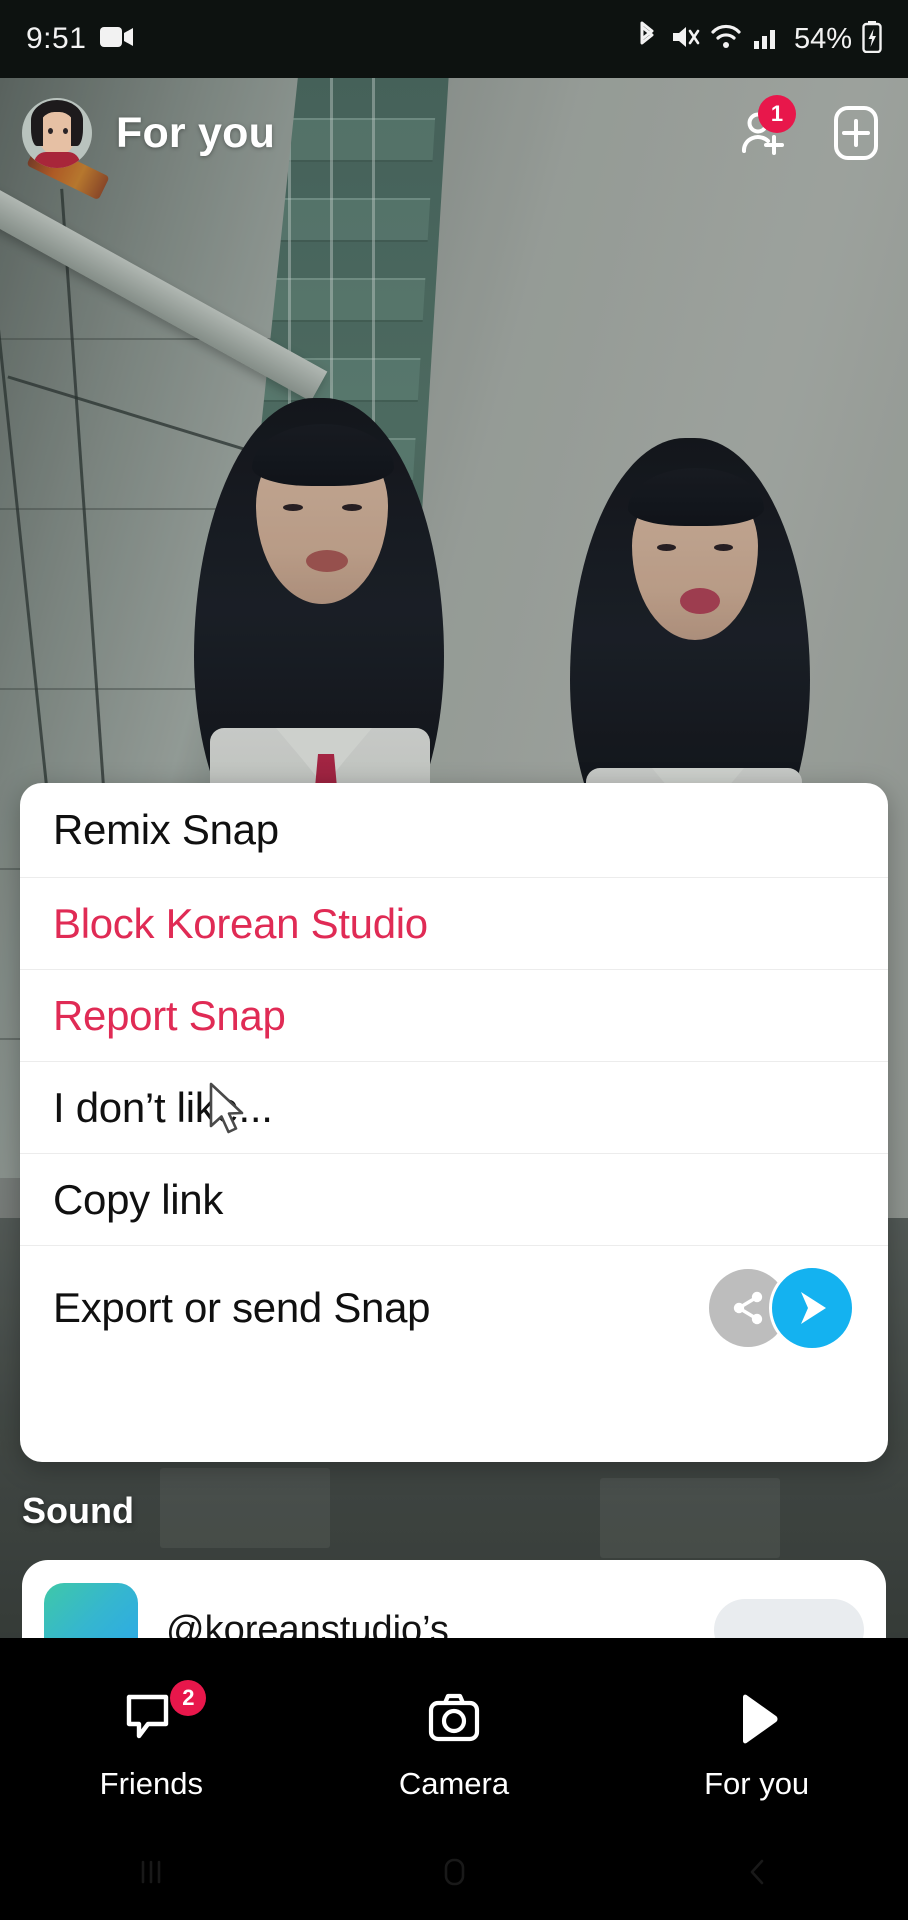 The width and height of the screenshot is (908, 1920). I want to click on friends-badge: 2, so click(188, 1698).